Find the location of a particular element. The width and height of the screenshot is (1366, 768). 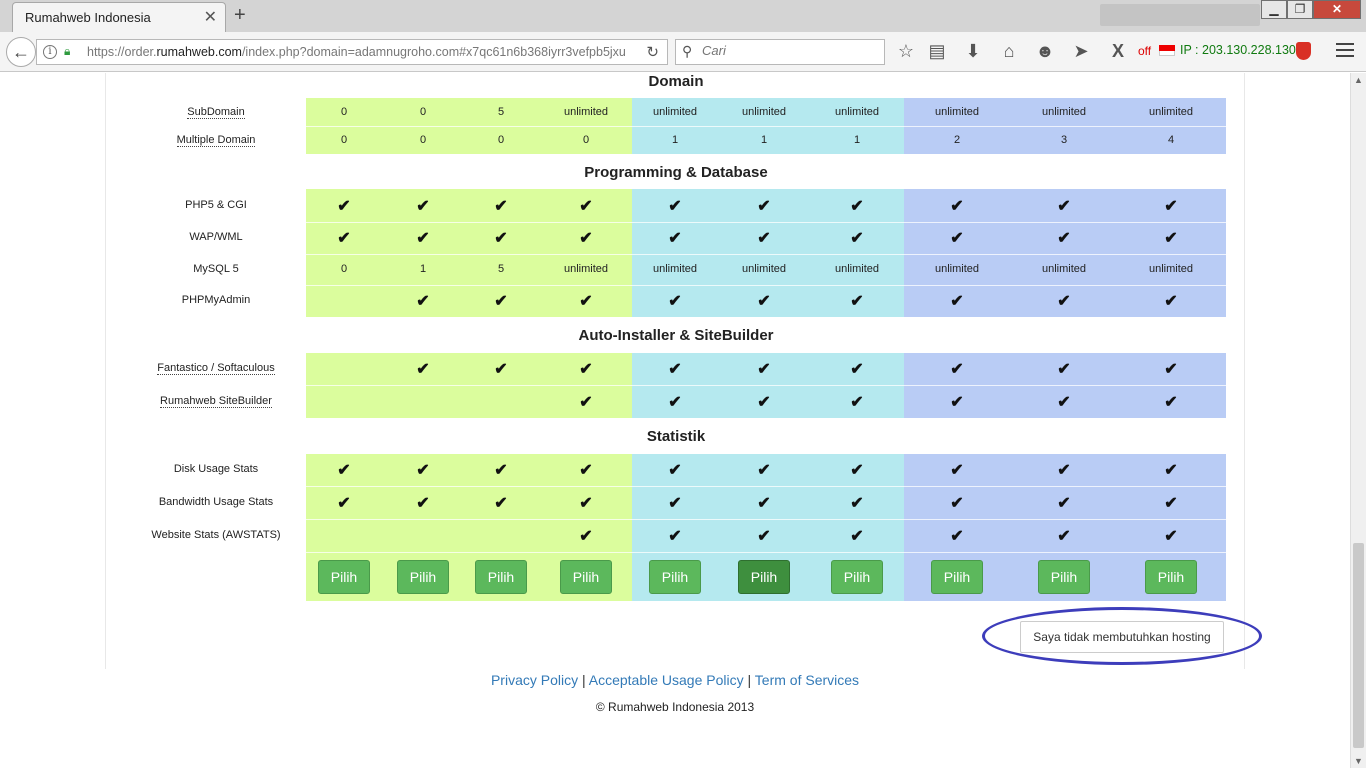

clipboard-icon: ▤ is located at coordinates (937, 51).